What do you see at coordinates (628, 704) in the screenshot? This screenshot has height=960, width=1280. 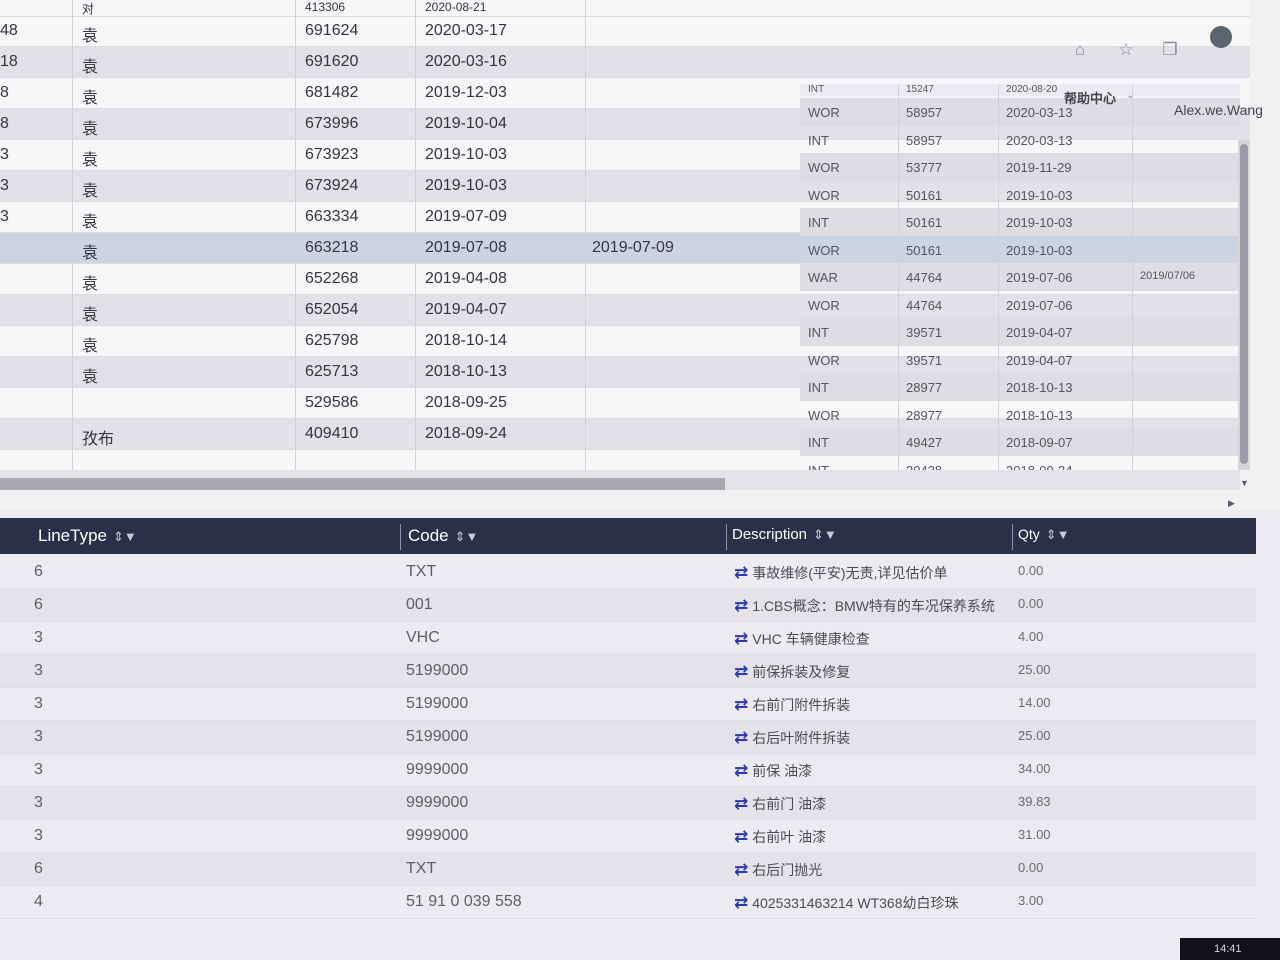 I see `line-row: 3 5199000 ⇄ 右前门附件拆装 14.00` at bounding box center [628, 704].